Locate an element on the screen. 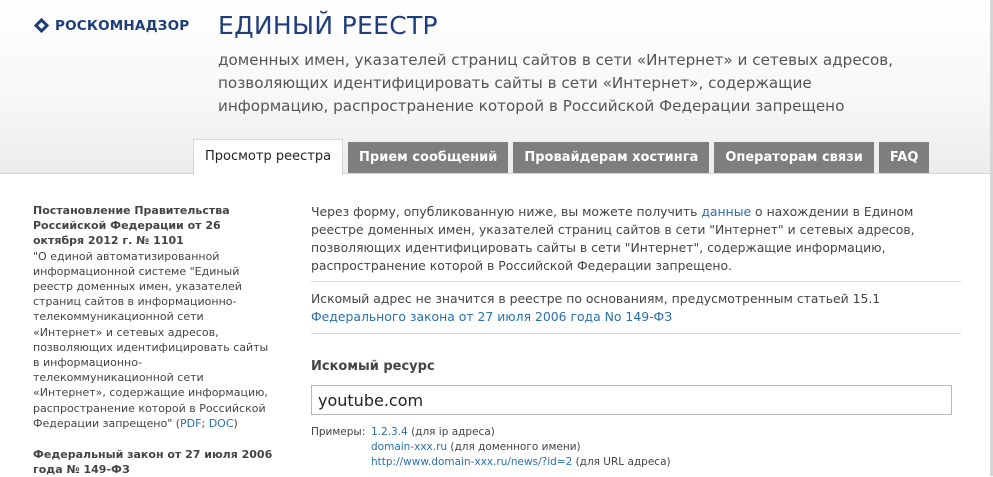  decree-doc-link: DOC is located at coordinates (221, 423).